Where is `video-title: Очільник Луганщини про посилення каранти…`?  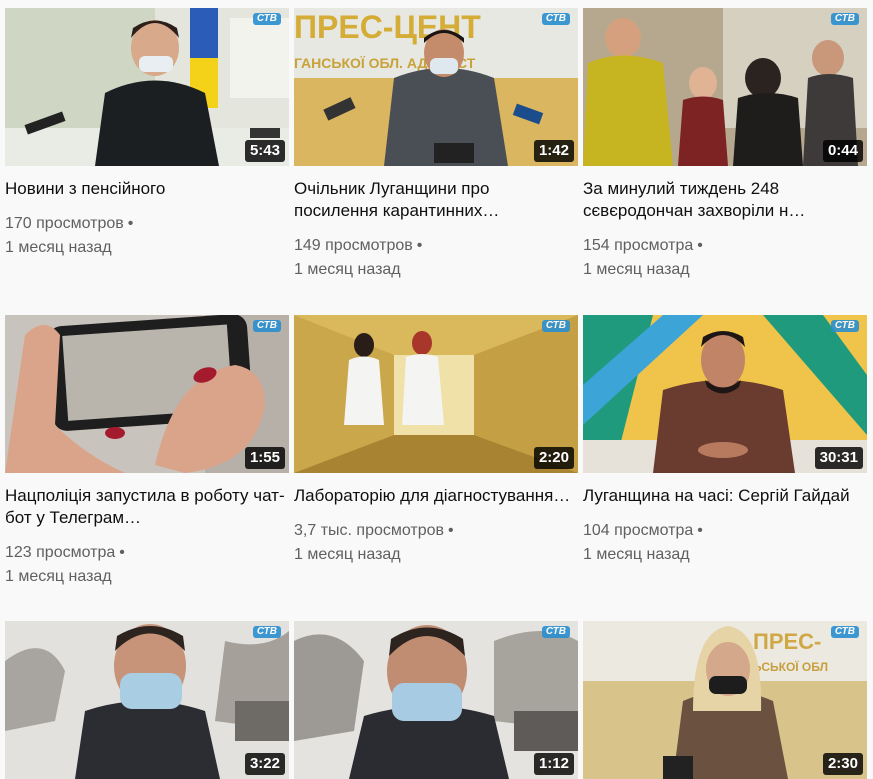 video-title: Очільник Луганщини про посилення каранти… is located at coordinates (436, 200).